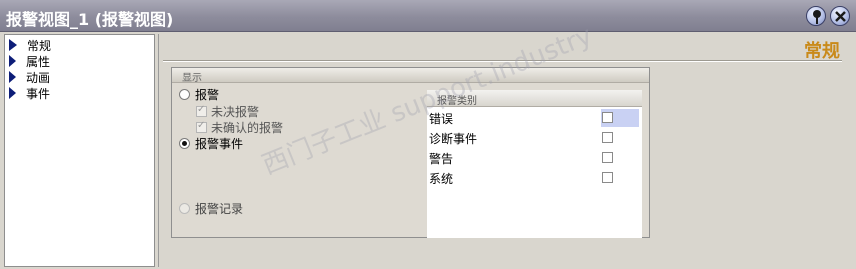  I want to click on alarm-radio, so click(184, 94).